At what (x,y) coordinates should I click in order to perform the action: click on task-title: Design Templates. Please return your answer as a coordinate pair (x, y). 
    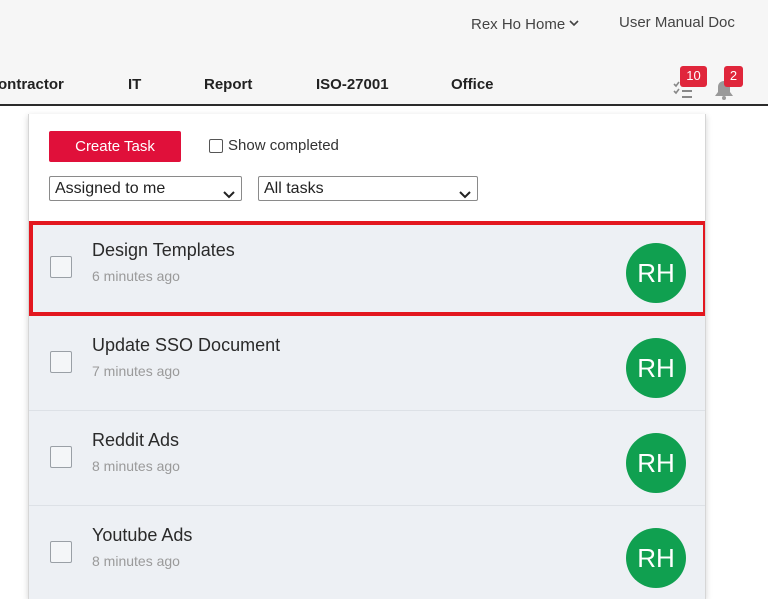
    Looking at the image, I should click on (163, 250).